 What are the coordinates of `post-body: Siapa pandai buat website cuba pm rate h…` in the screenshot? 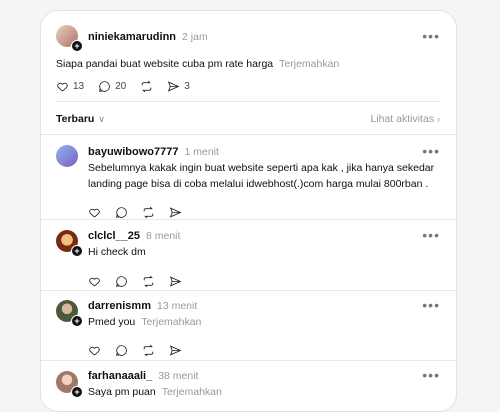 It's located at (165, 64).